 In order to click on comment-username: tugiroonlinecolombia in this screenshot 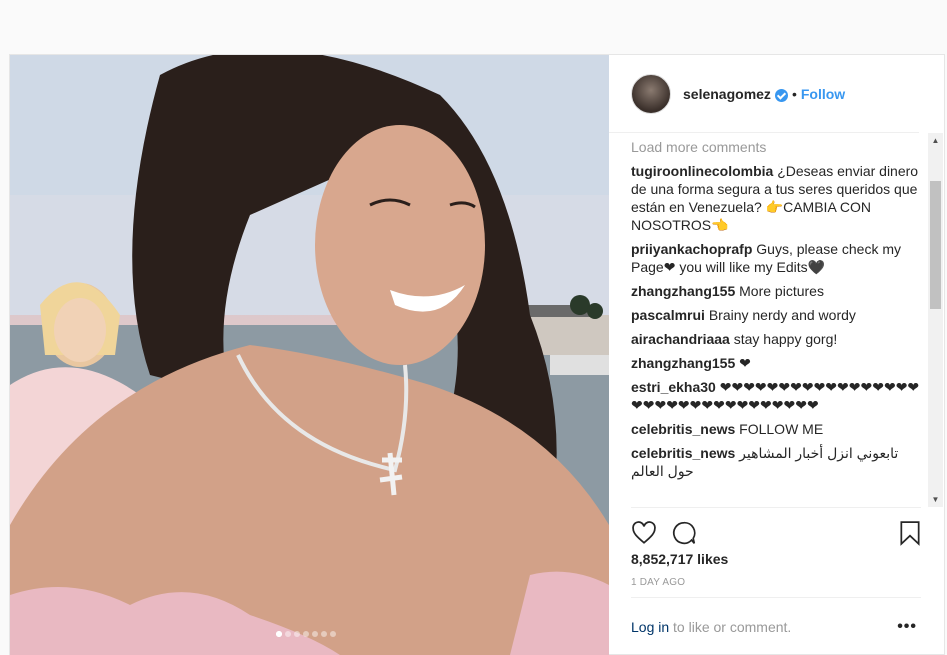, I will do `click(702, 171)`.